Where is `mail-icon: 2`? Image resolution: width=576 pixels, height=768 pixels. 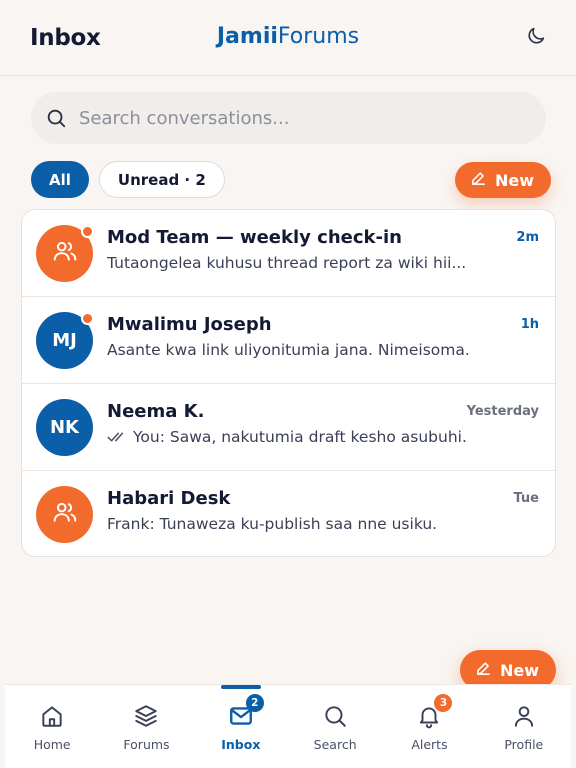 mail-icon: 2 is located at coordinates (246, 711).